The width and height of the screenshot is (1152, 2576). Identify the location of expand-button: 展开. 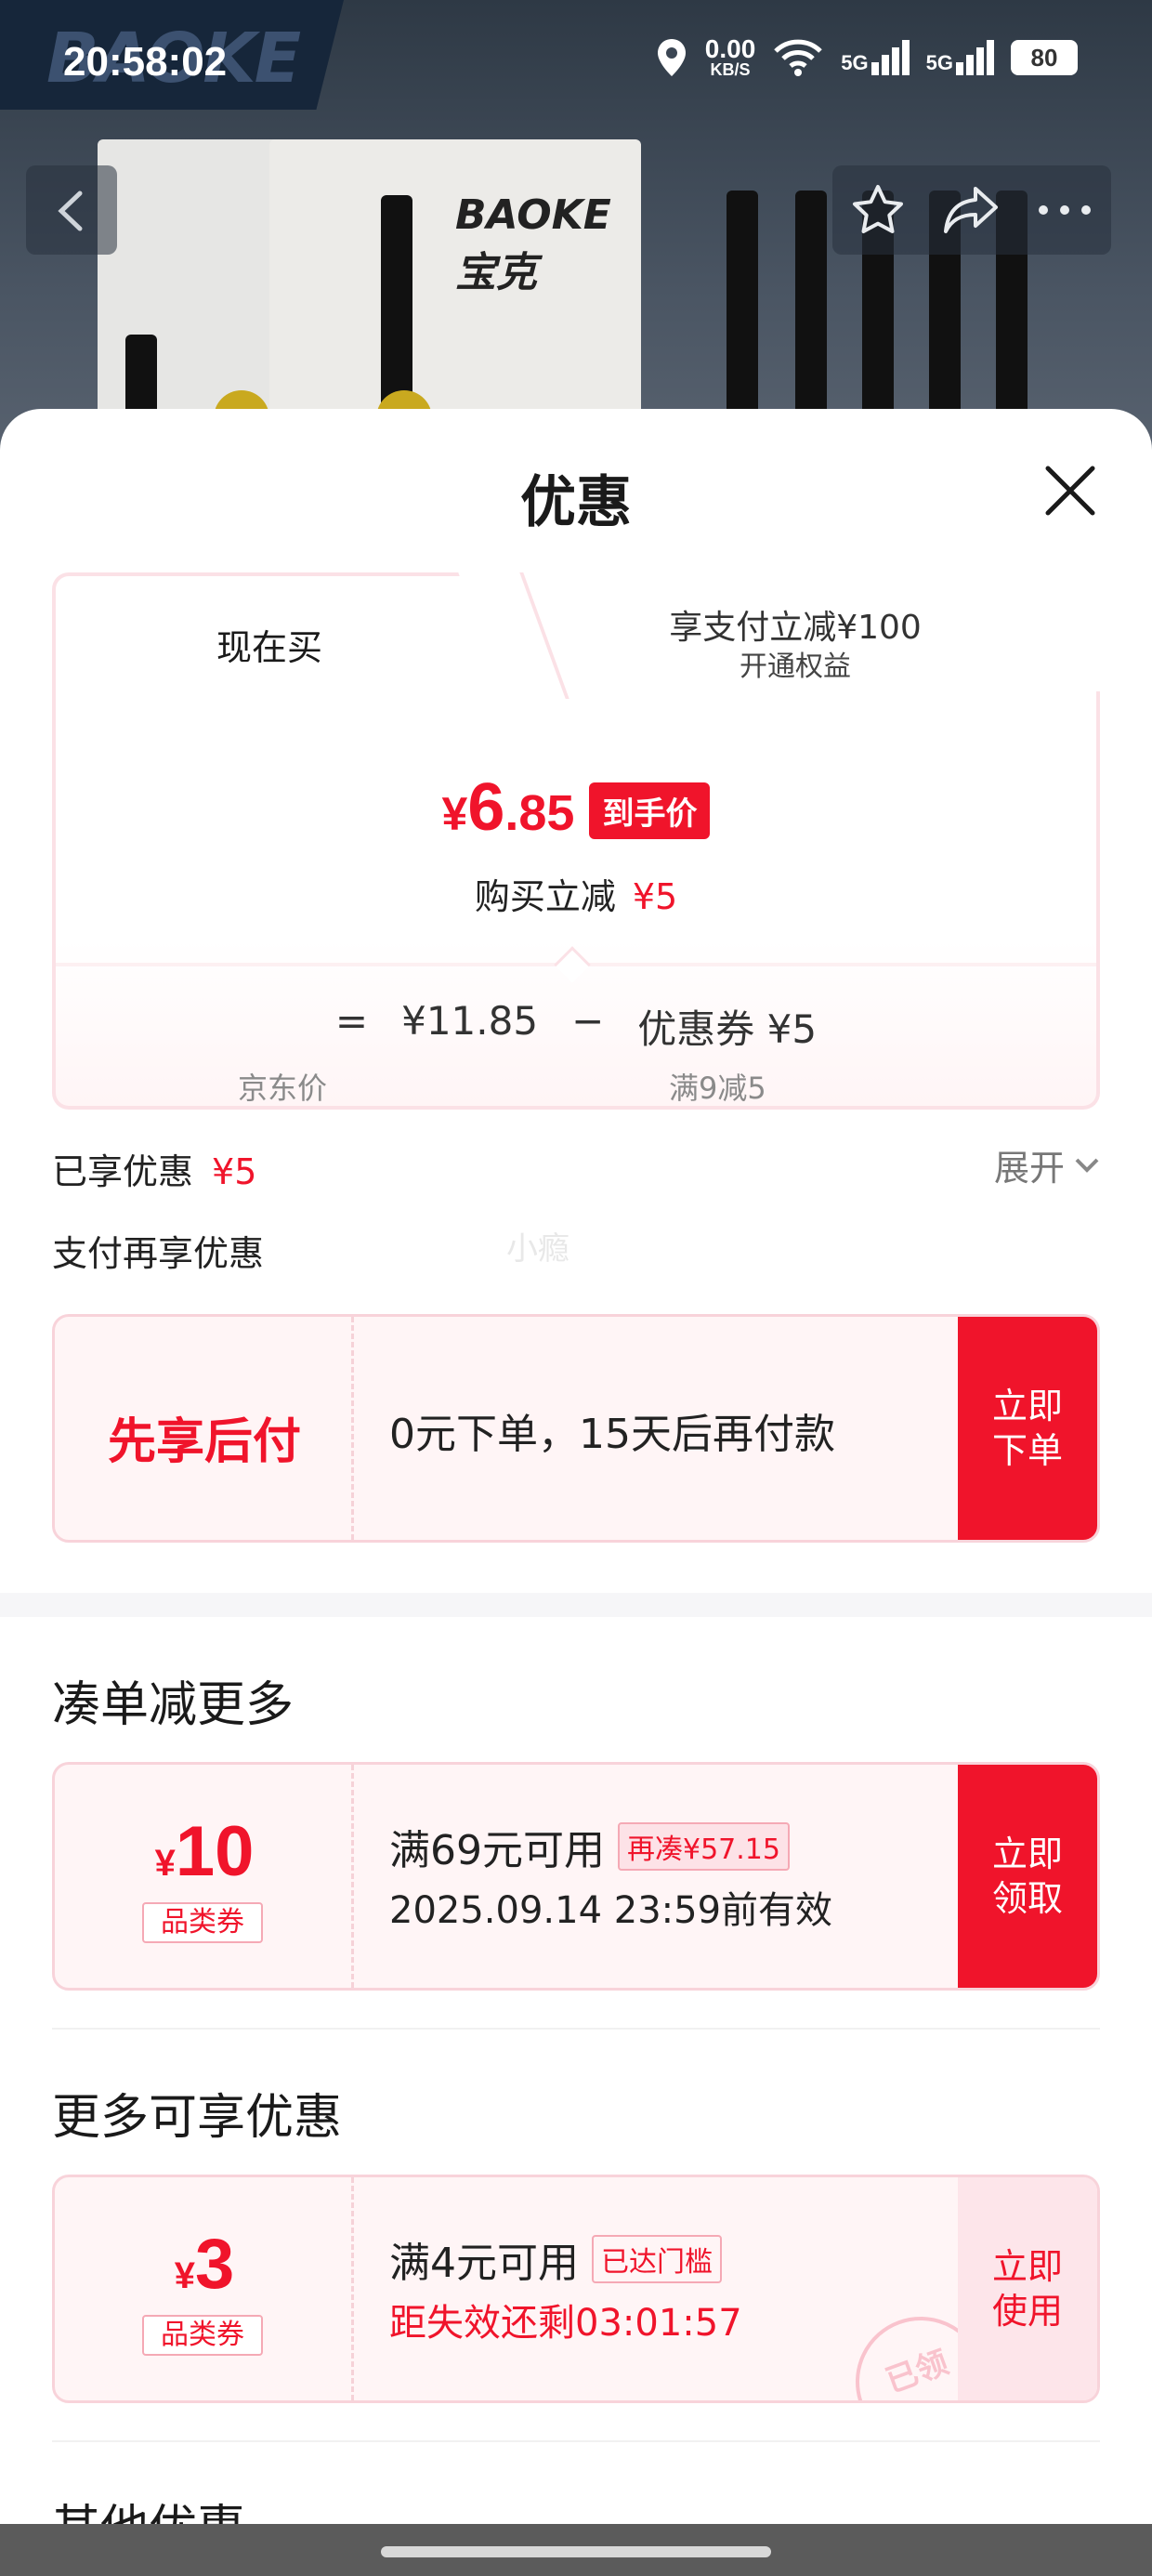
(1047, 1164).